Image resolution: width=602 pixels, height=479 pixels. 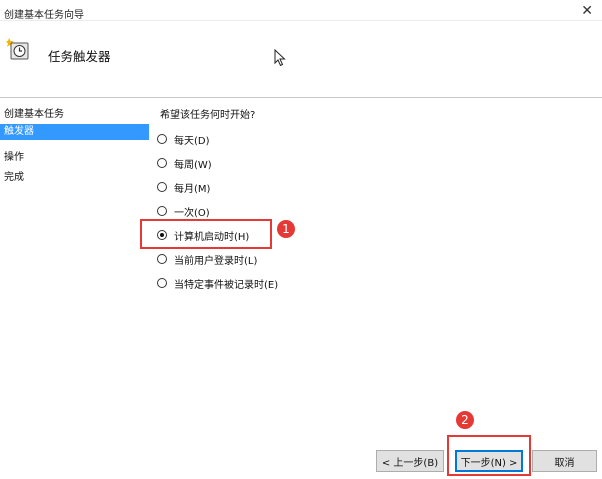 What do you see at coordinates (44, 15) in the screenshot?
I see `window-title: 创建基本任务向导` at bounding box center [44, 15].